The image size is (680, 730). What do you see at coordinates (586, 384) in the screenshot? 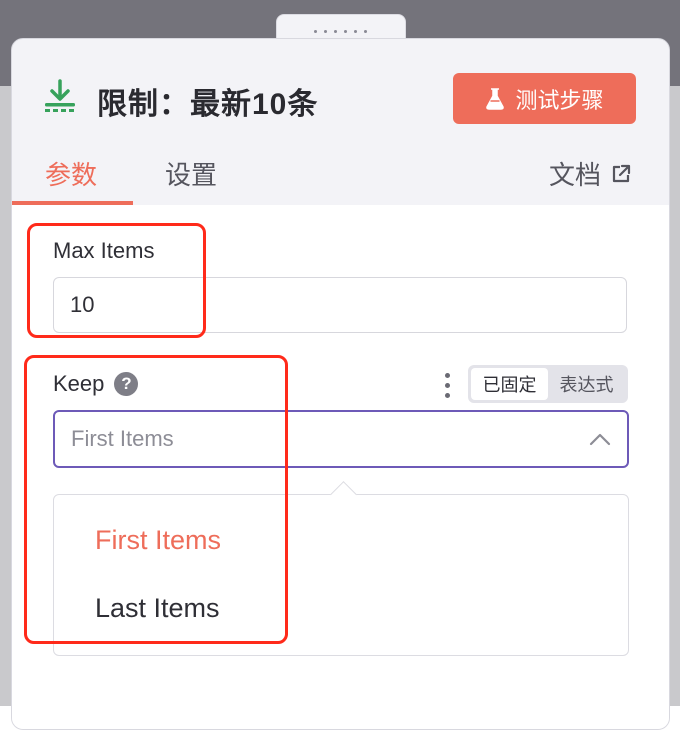
I see `mode-expression: 表达式` at bounding box center [586, 384].